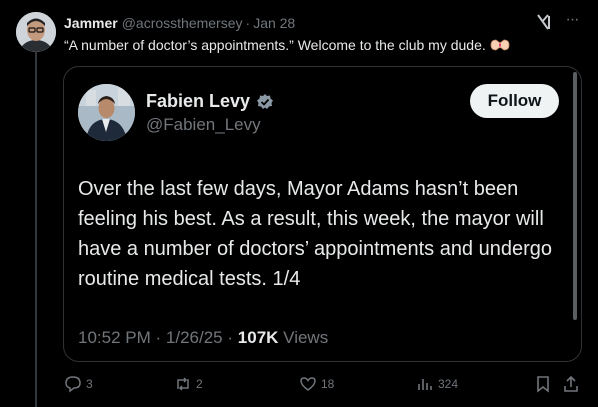 The height and width of the screenshot is (407, 598). I want to click on verified-icon, so click(265, 101).